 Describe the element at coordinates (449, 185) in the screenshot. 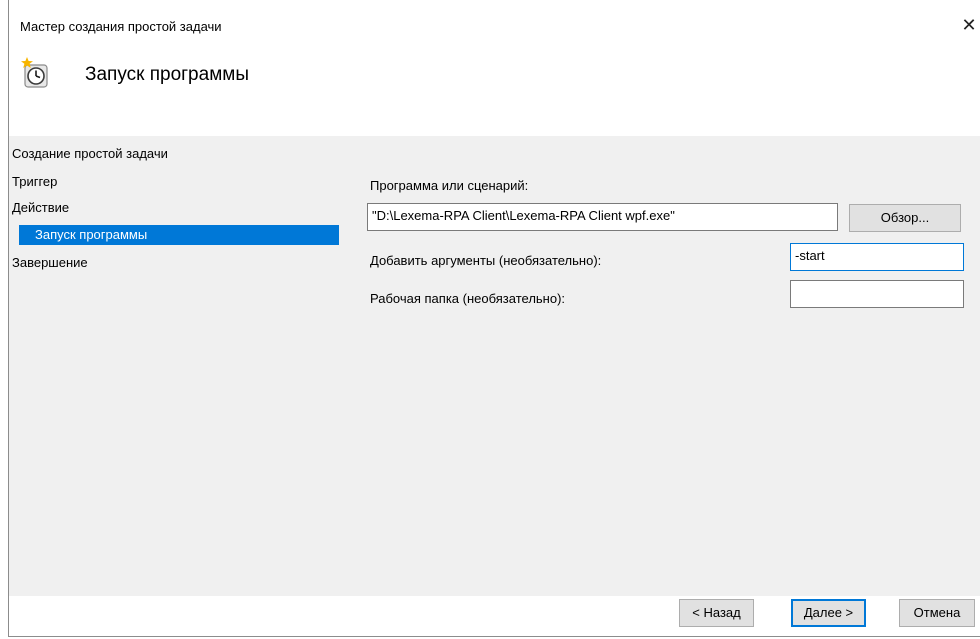

I see `program-label: Программа или сценарий:` at that location.